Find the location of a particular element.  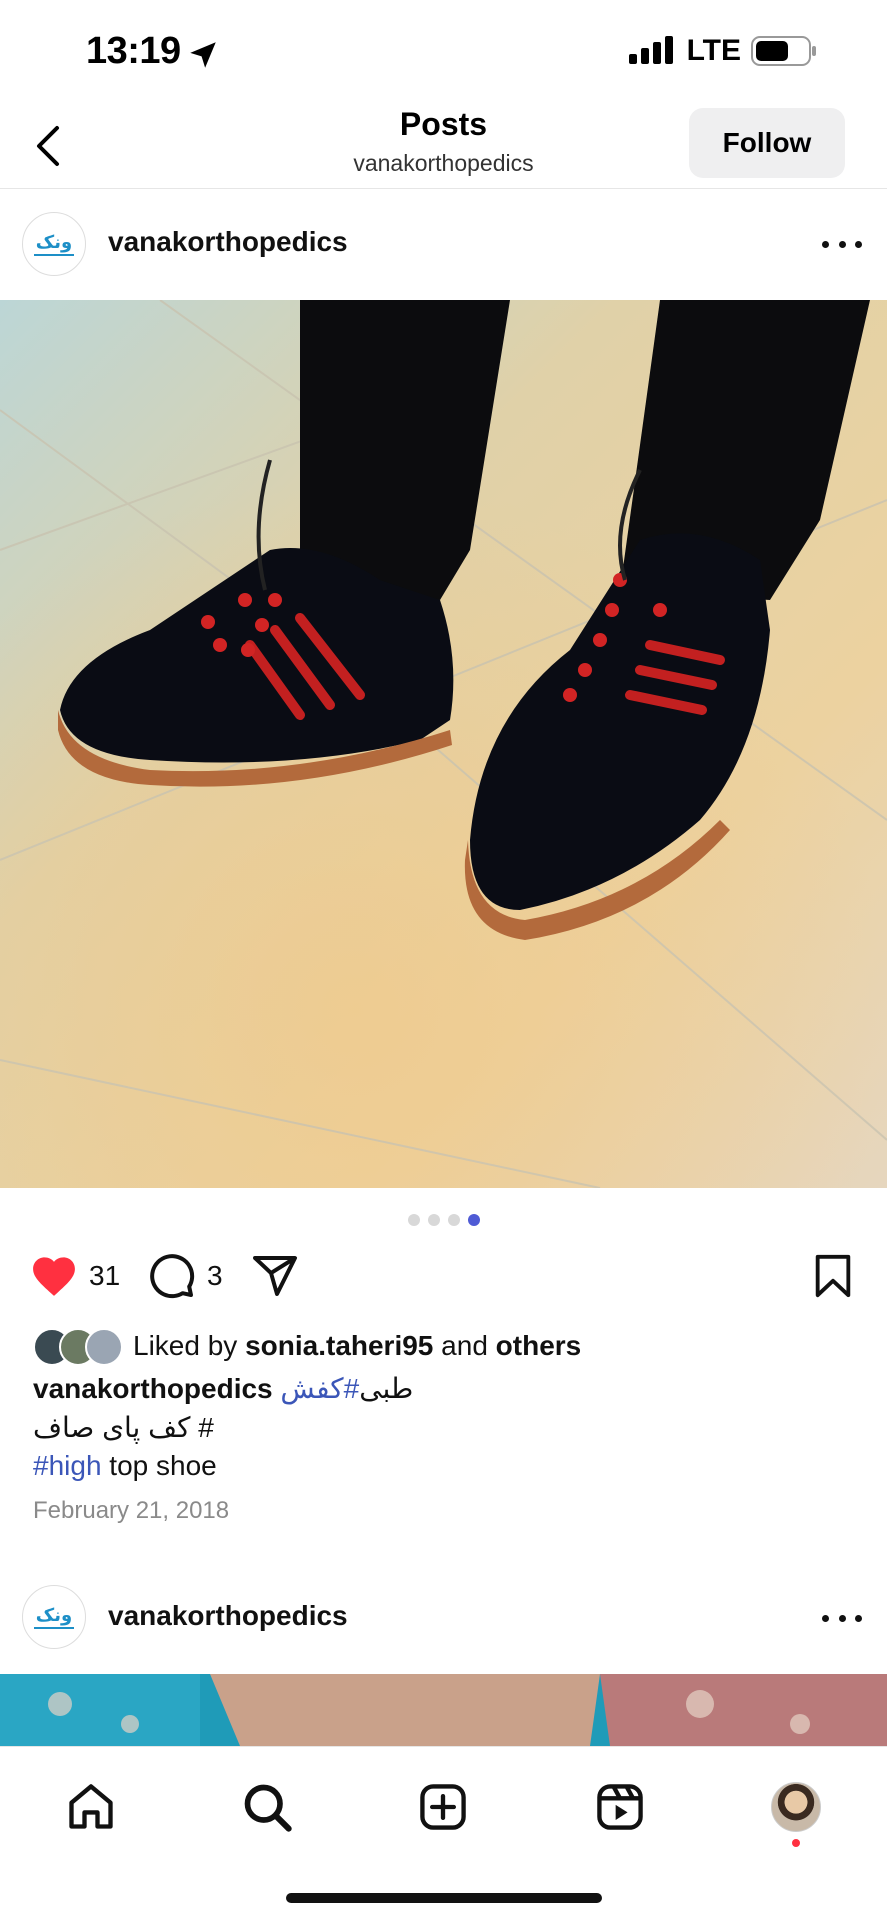

nav-reels is located at coordinates (620, 1807).